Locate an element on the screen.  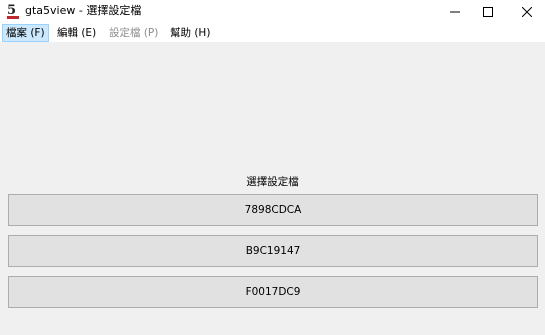
profile-button-3: F0017DC9 is located at coordinates (273, 292).